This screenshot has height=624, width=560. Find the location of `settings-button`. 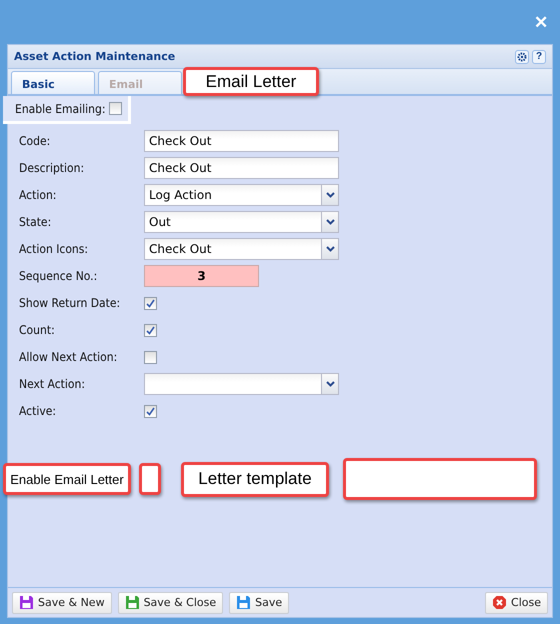

settings-button is located at coordinates (522, 57).